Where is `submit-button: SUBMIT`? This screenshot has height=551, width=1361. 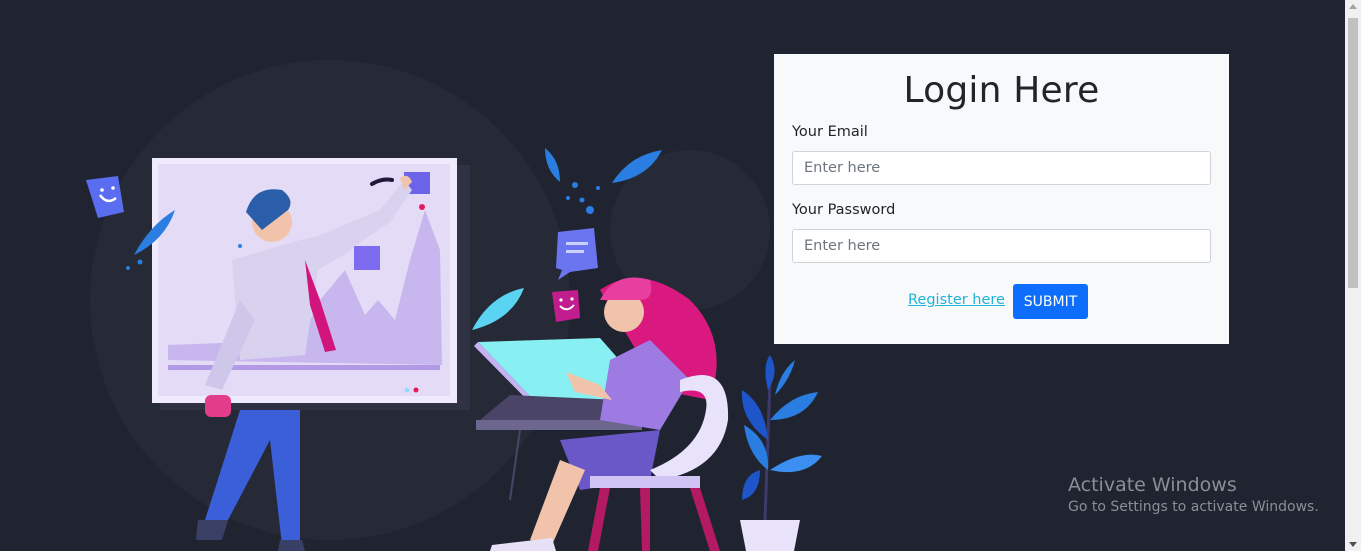 submit-button: SUBMIT is located at coordinates (1050, 301).